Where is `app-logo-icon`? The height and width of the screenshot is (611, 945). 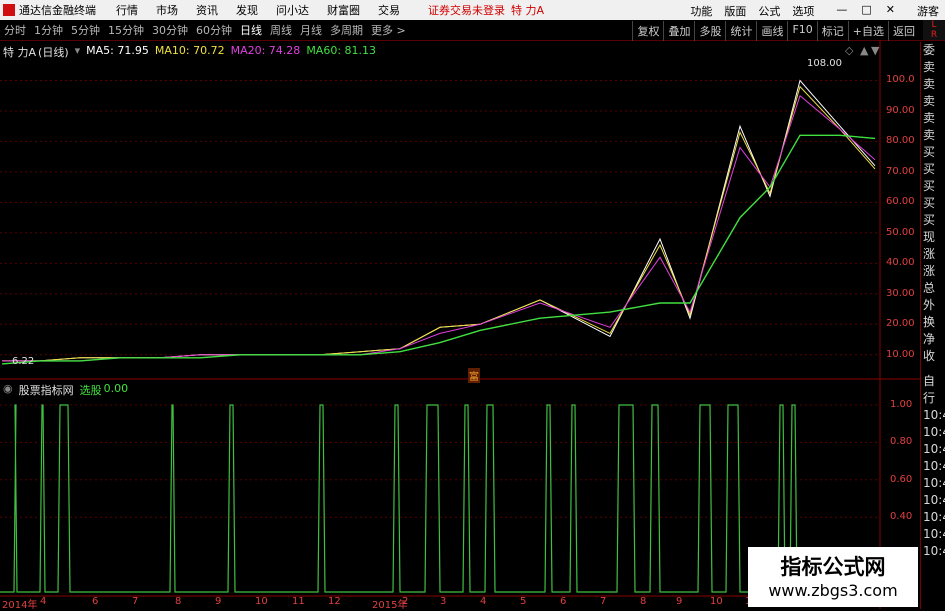 app-logo-icon is located at coordinates (9, 10).